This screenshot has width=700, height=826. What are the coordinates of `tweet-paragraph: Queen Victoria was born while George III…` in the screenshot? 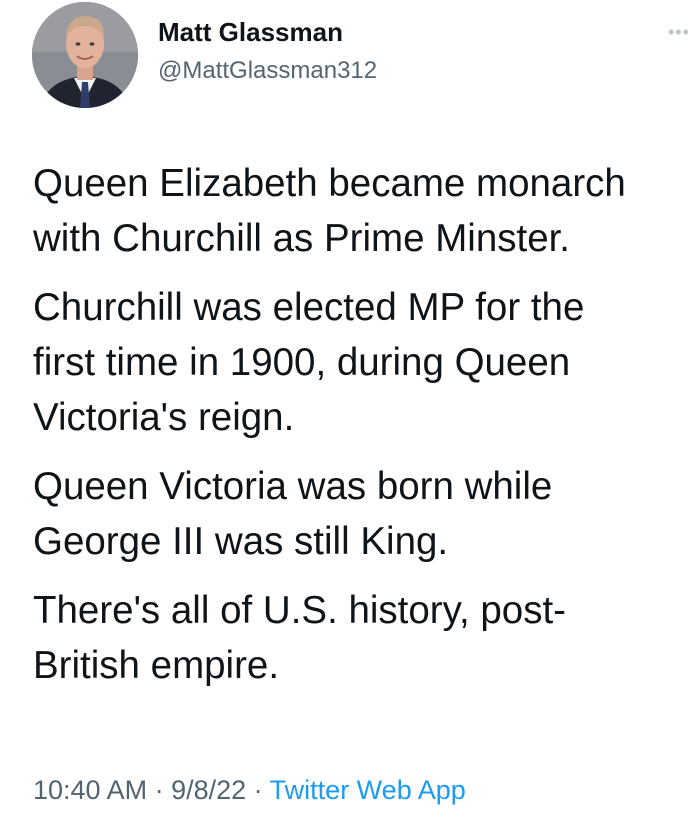 It's located at (293, 514).